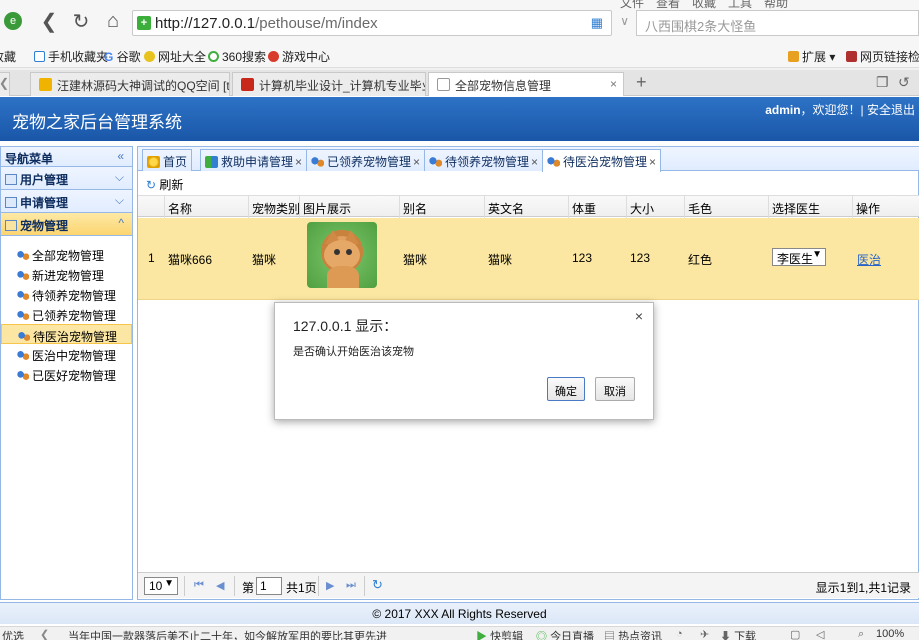 The width and height of the screenshot is (919, 640). I want to click on col-alias: 别名, so click(415, 208).